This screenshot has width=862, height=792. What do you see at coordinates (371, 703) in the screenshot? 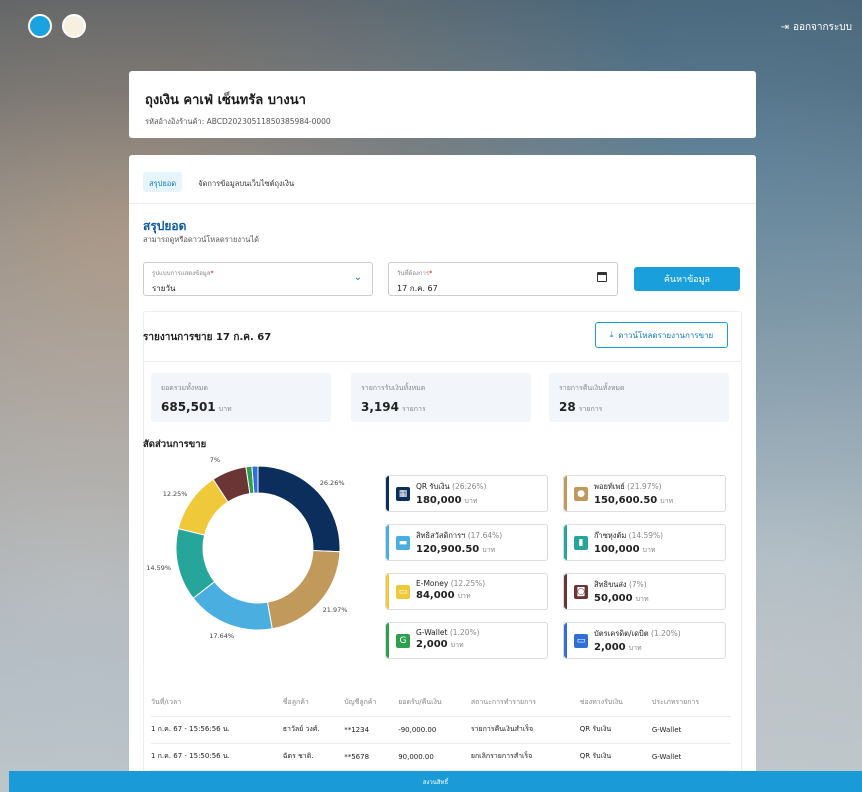
I see `col-account: บัญชีลูกค้า` at bounding box center [371, 703].